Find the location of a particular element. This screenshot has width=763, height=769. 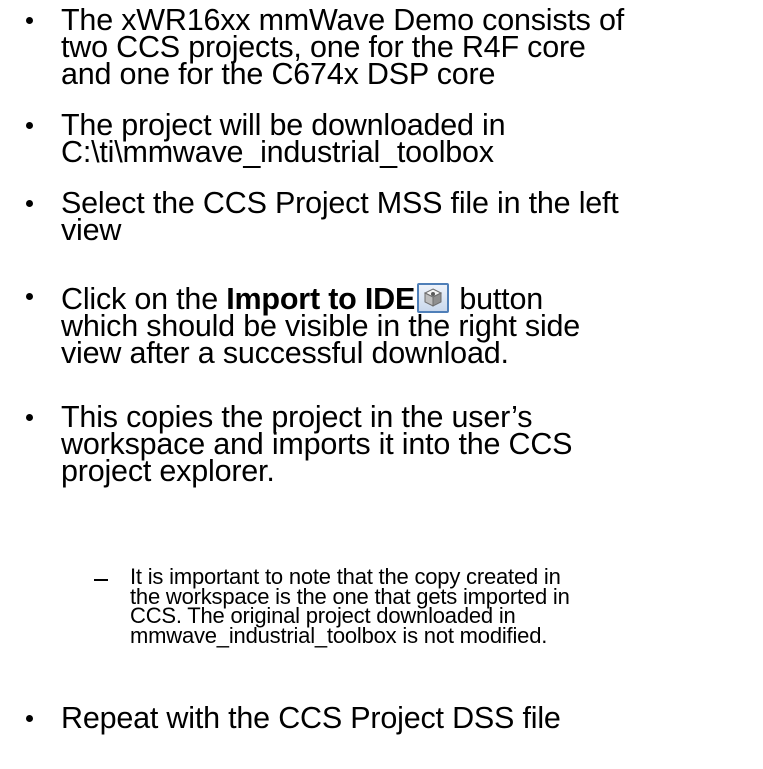

bullet-line: project explorer. is located at coordinates (168, 471).